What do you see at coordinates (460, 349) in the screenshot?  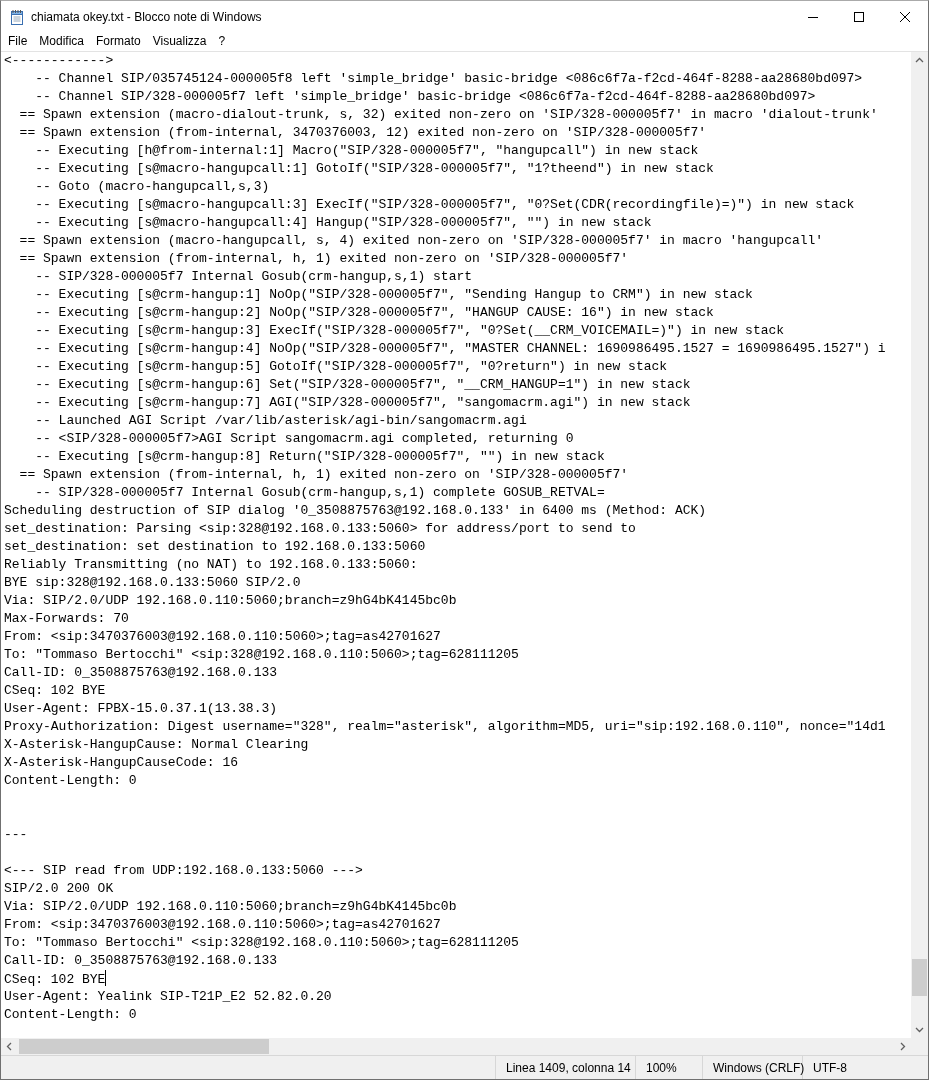 I see `text-line: -- Executing [s@crm-hangup:4] NoOp("SIP/328-000005f7", "MASTER CHANNEL: 1690986495.1527 = 1690986495.1527") i` at bounding box center [460, 349].